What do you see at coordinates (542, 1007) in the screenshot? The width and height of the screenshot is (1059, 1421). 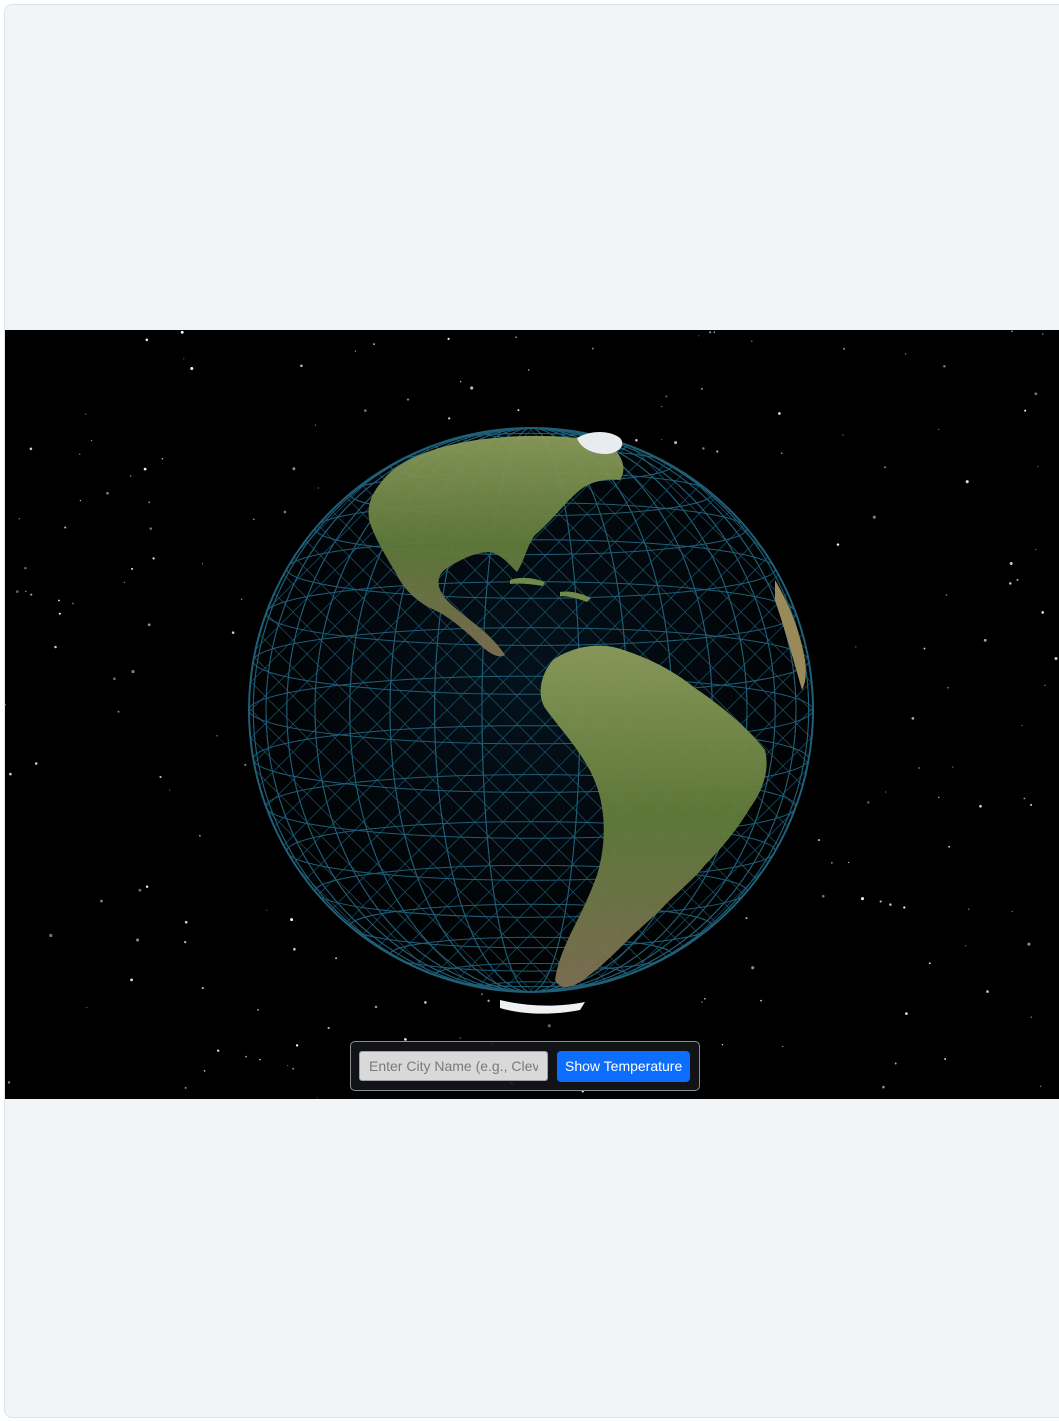 I see `antarctica-edge` at bounding box center [542, 1007].